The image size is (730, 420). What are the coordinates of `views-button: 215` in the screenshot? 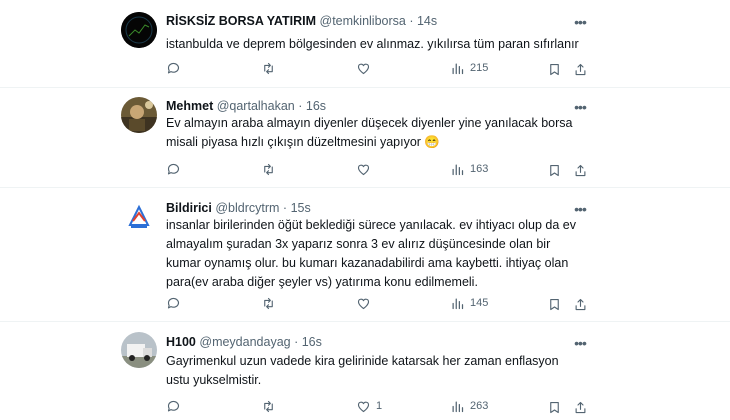 It's located at (469, 68).